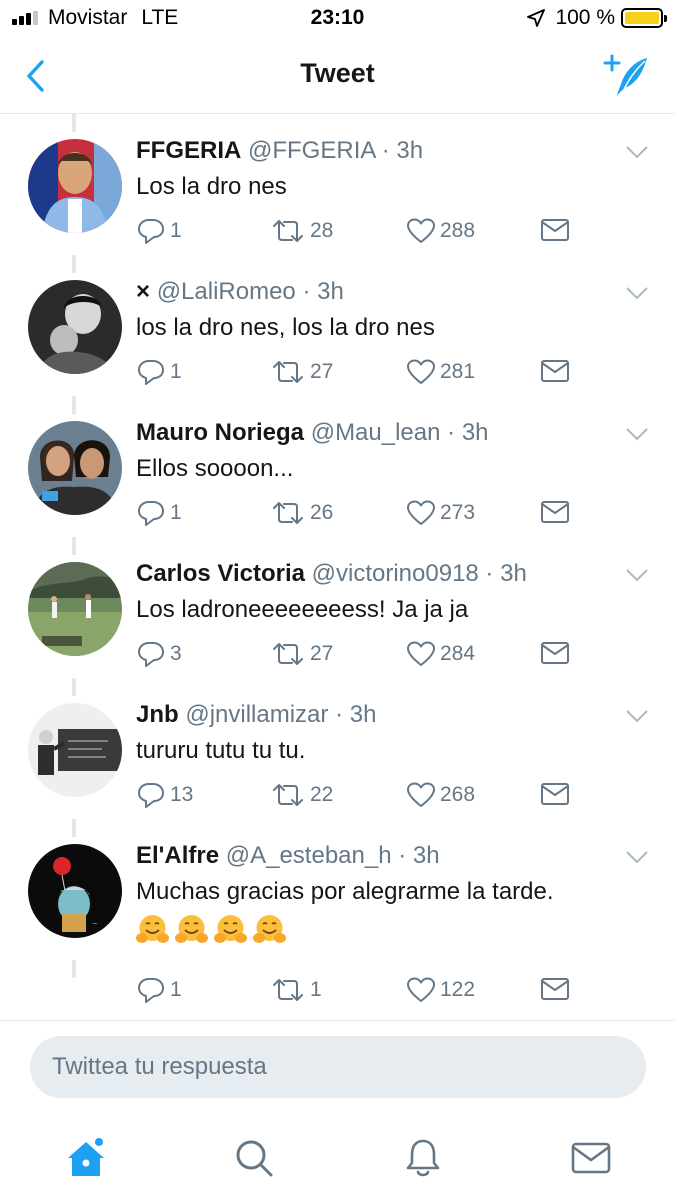 This screenshot has width=675, height=1200. What do you see at coordinates (322, 512) in the screenshot?
I see `retweet-count: 26` at bounding box center [322, 512].